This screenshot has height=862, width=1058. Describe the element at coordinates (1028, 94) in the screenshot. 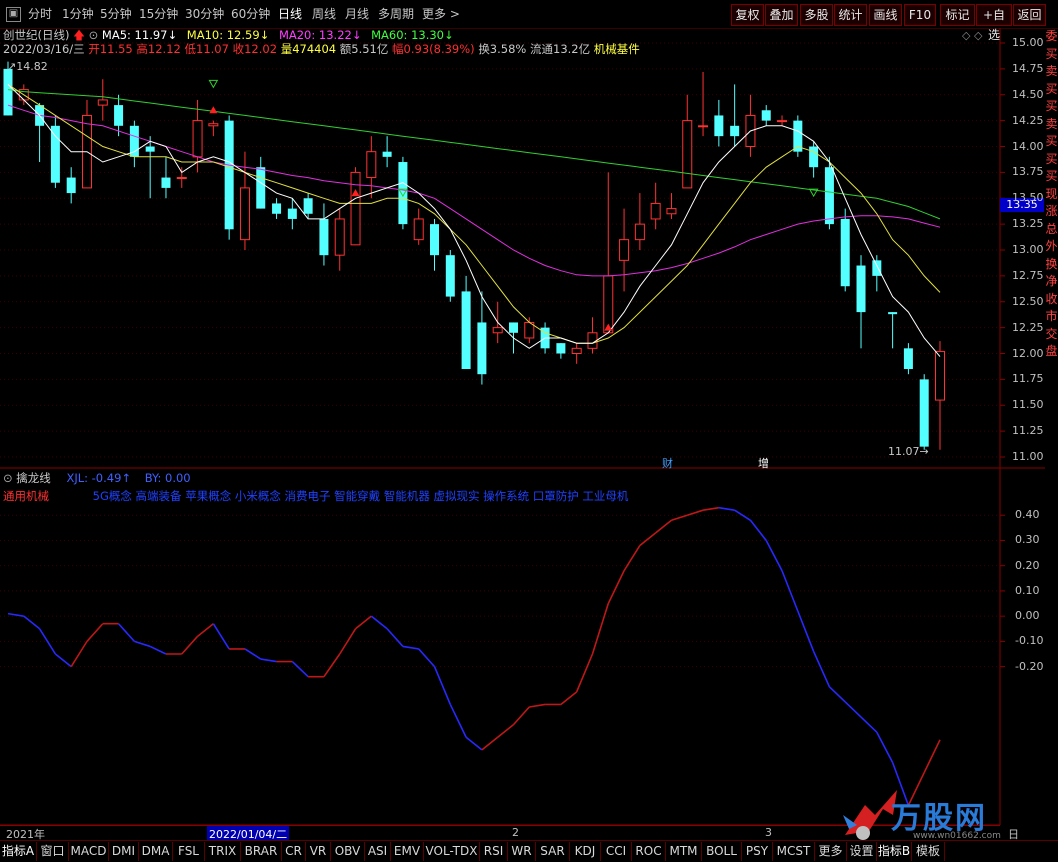

I see `price-axis-label: 14.50` at that location.